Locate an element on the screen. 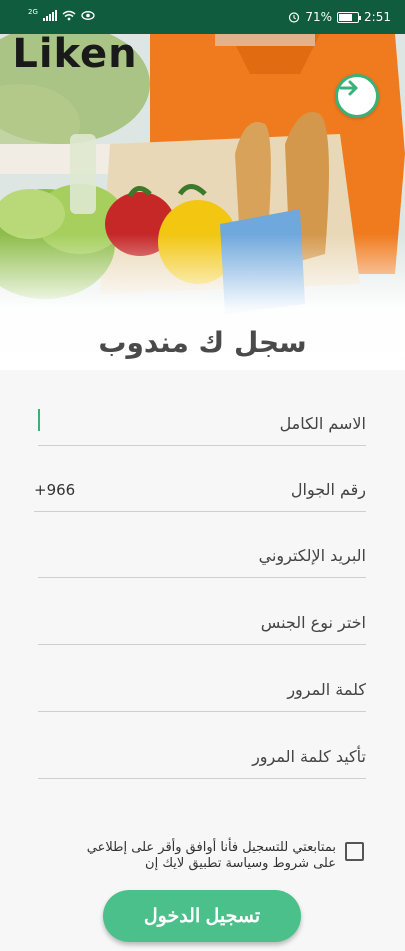  wifi-icon is located at coordinates (69, 15).